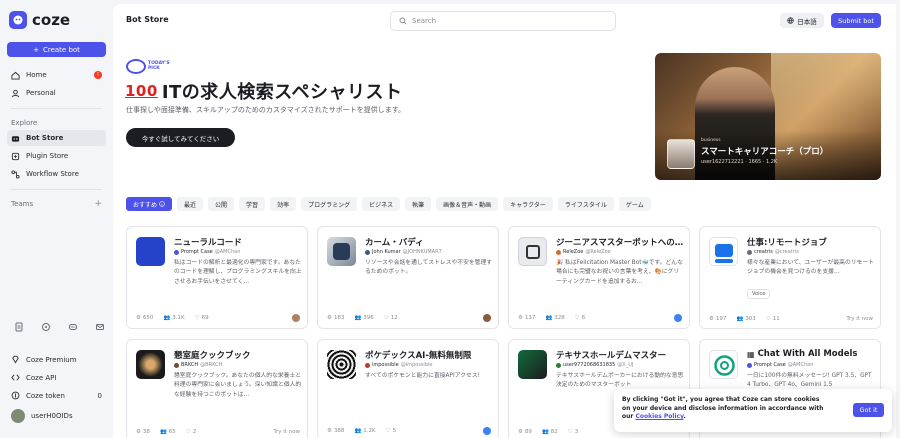 This screenshot has width=900, height=438. What do you see at coordinates (634, 204) in the screenshot?
I see `tab-game: ゲーム` at bounding box center [634, 204].